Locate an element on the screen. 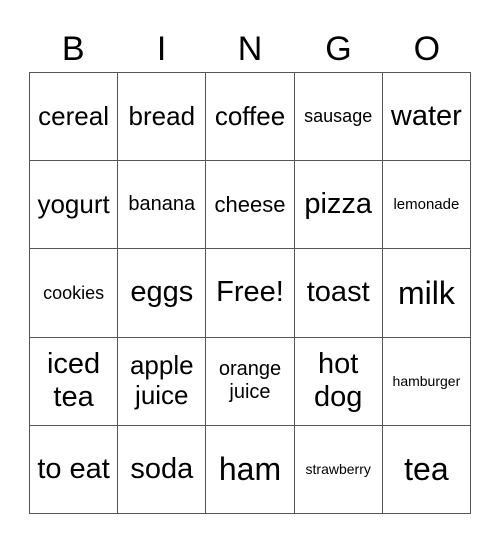 This screenshot has width=500, height=544. bingo-cell: water is located at coordinates (426, 117).